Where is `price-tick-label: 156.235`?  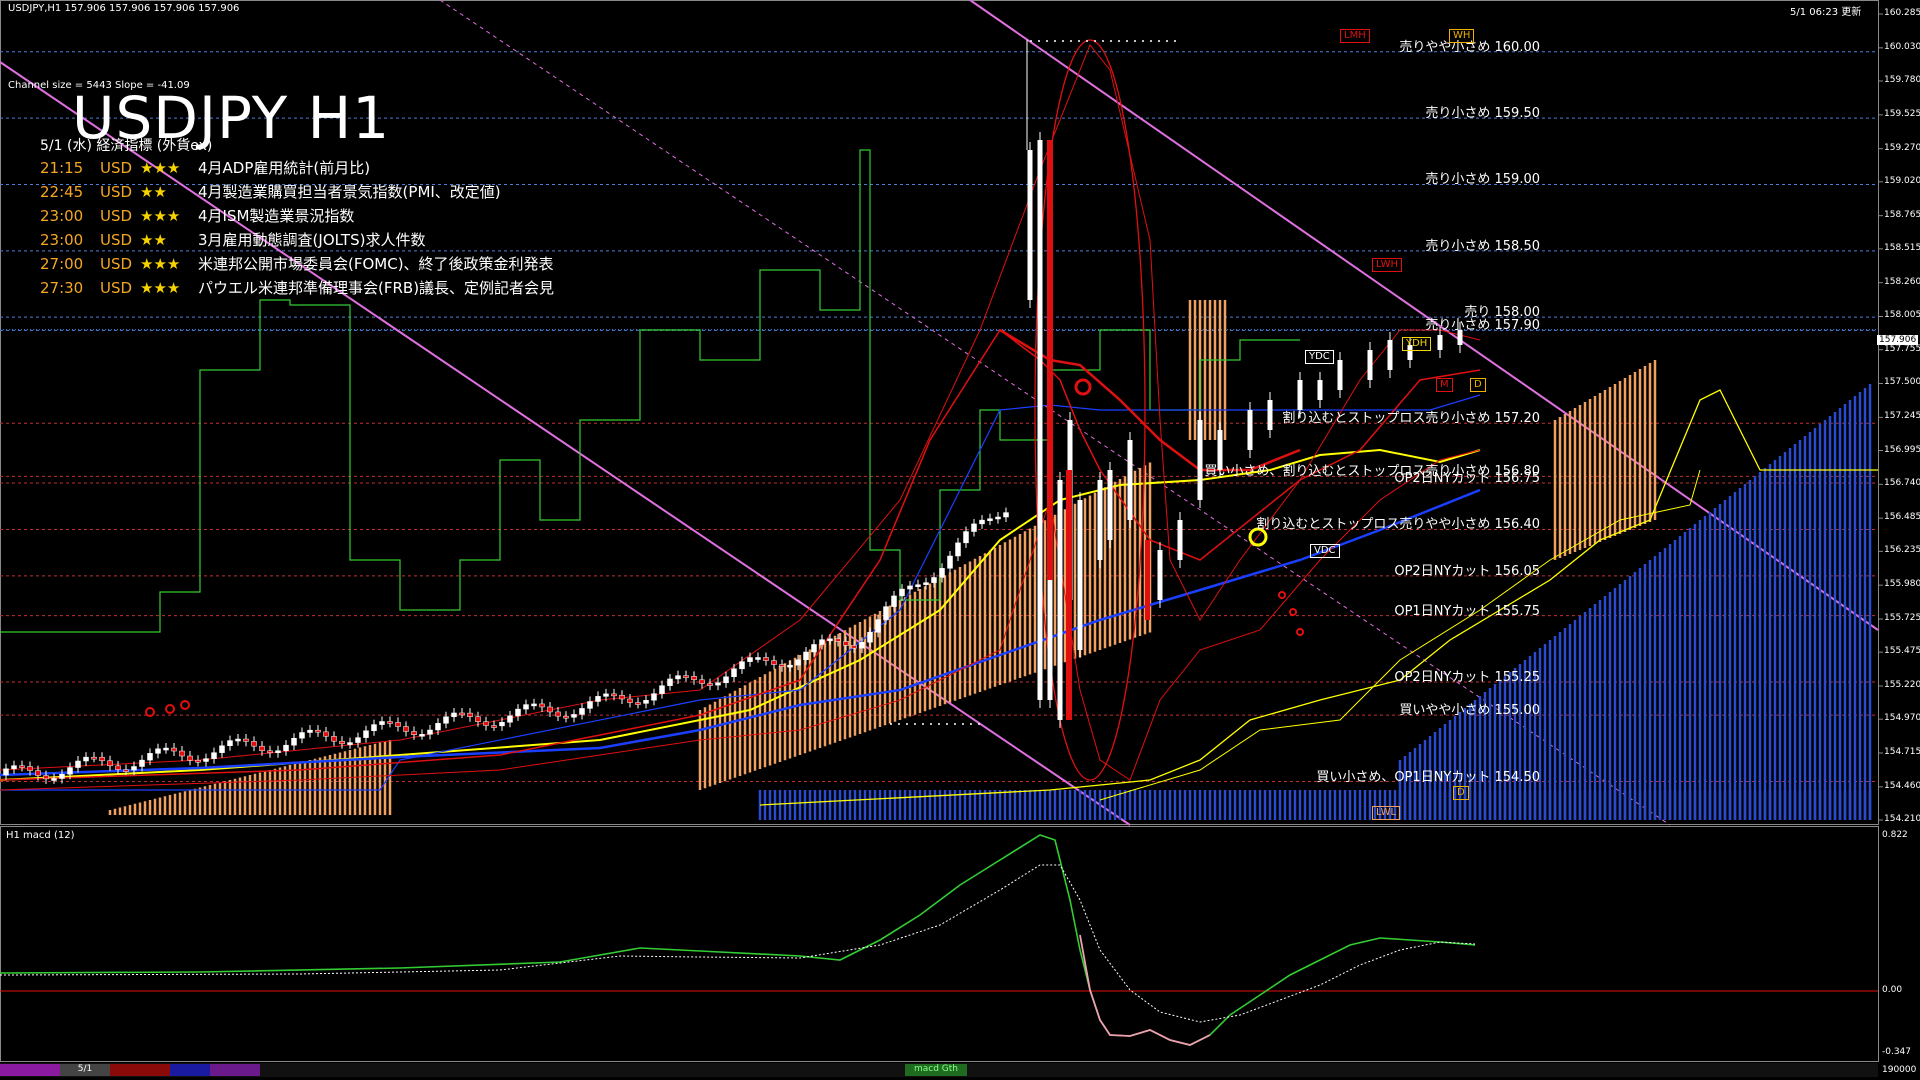
price-tick-label: 156.235 is located at coordinates (1902, 550).